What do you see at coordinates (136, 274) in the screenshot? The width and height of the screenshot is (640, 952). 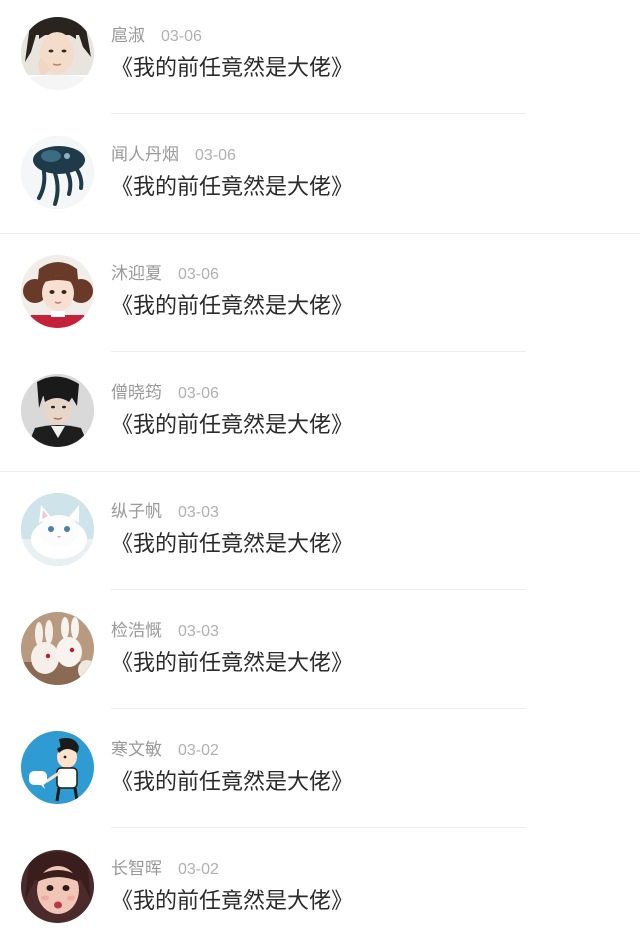 I see `username: 沐迎夏` at bounding box center [136, 274].